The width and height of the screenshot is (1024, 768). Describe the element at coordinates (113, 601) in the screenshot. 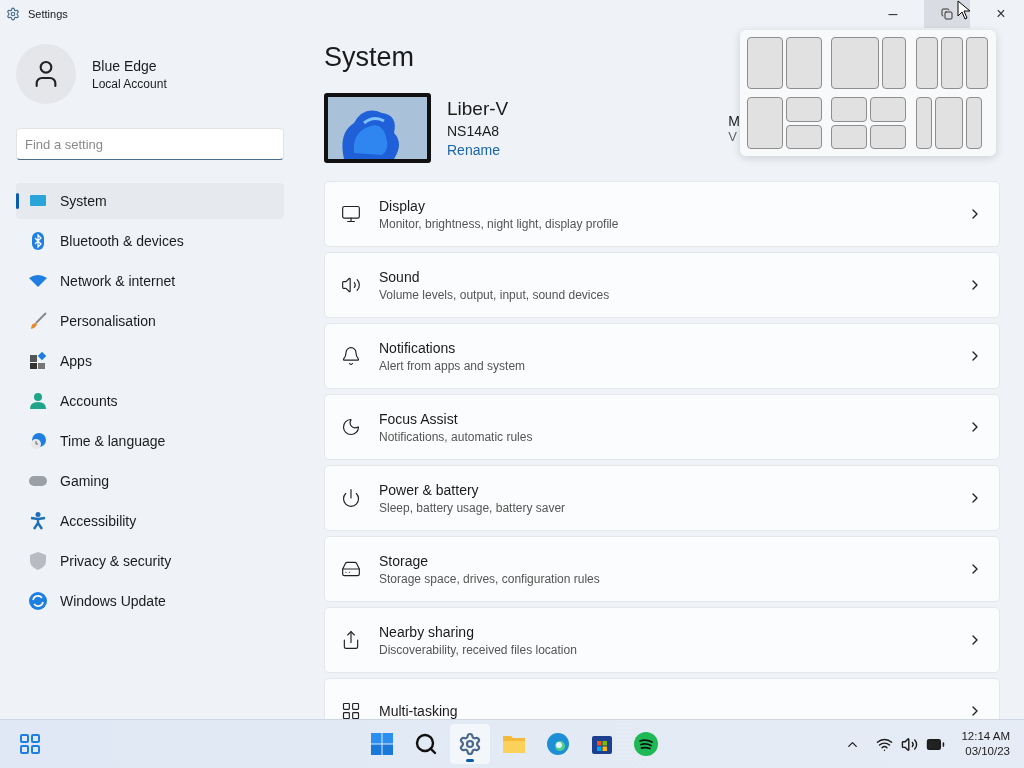

I see `sidebar-label: Windows Update` at that location.